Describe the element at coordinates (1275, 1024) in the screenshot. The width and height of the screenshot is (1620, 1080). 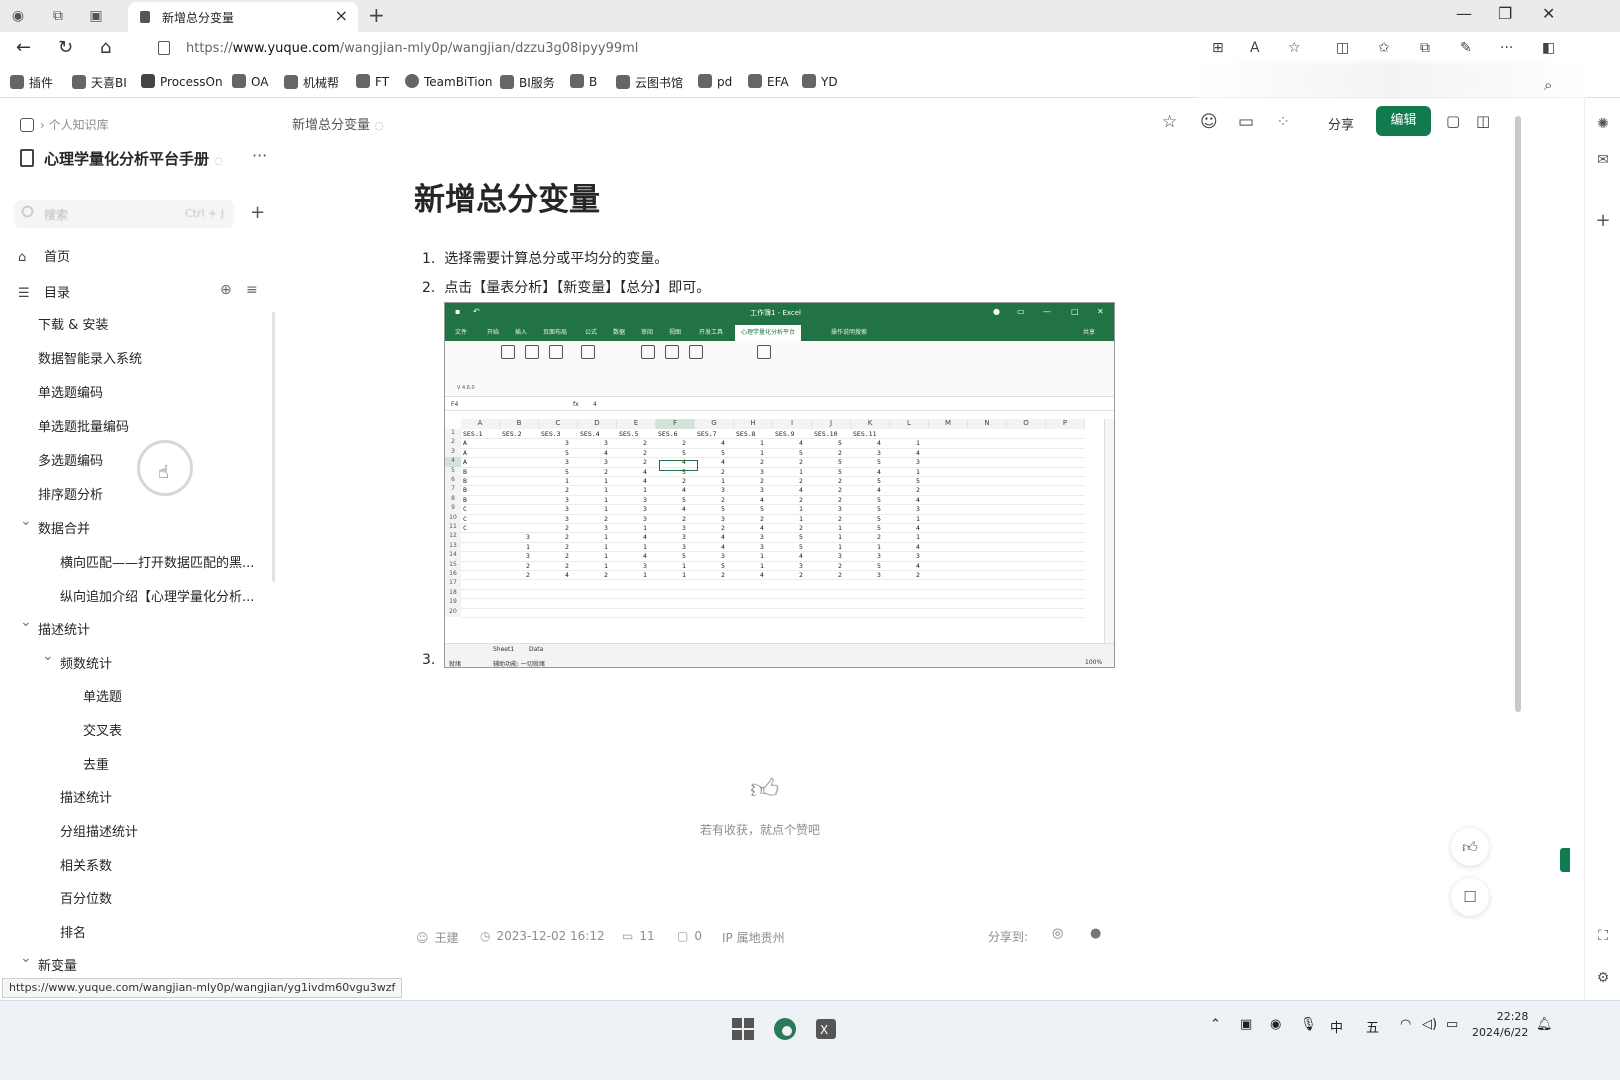
I see `tray-app-icon: ◉` at that location.